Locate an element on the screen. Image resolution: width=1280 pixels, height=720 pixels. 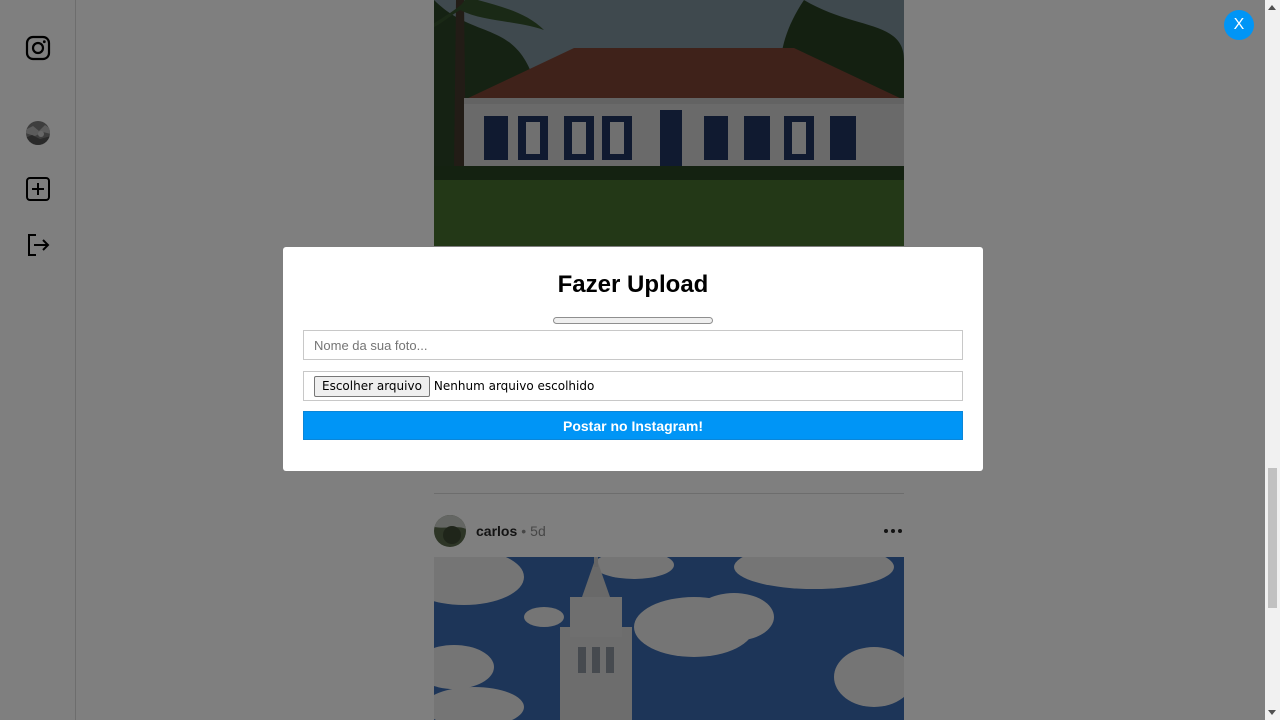
choose-file-button: Escolher arquivo is located at coordinates (372, 386).